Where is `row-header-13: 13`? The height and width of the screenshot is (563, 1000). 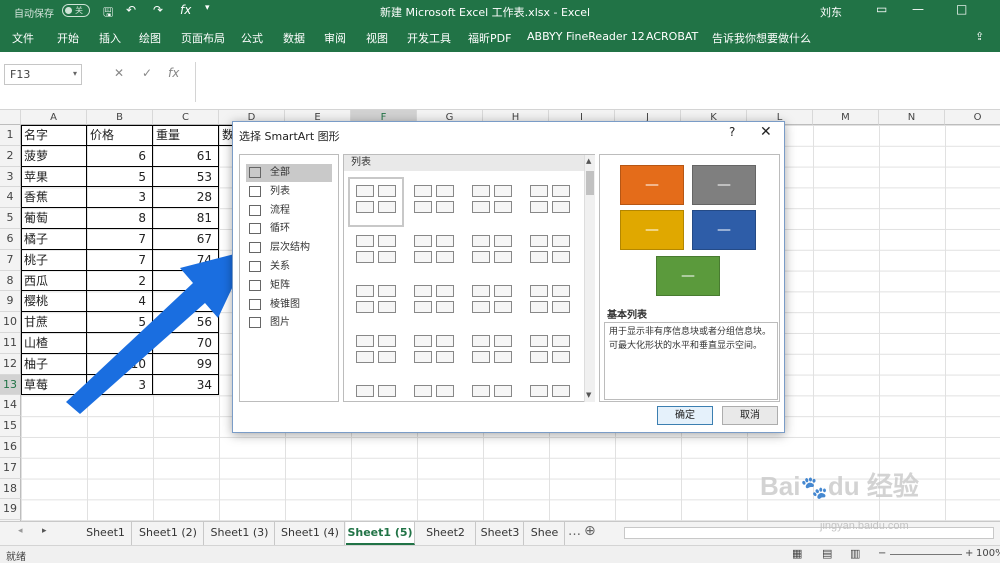 row-header-13: 13 is located at coordinates (10, 385).